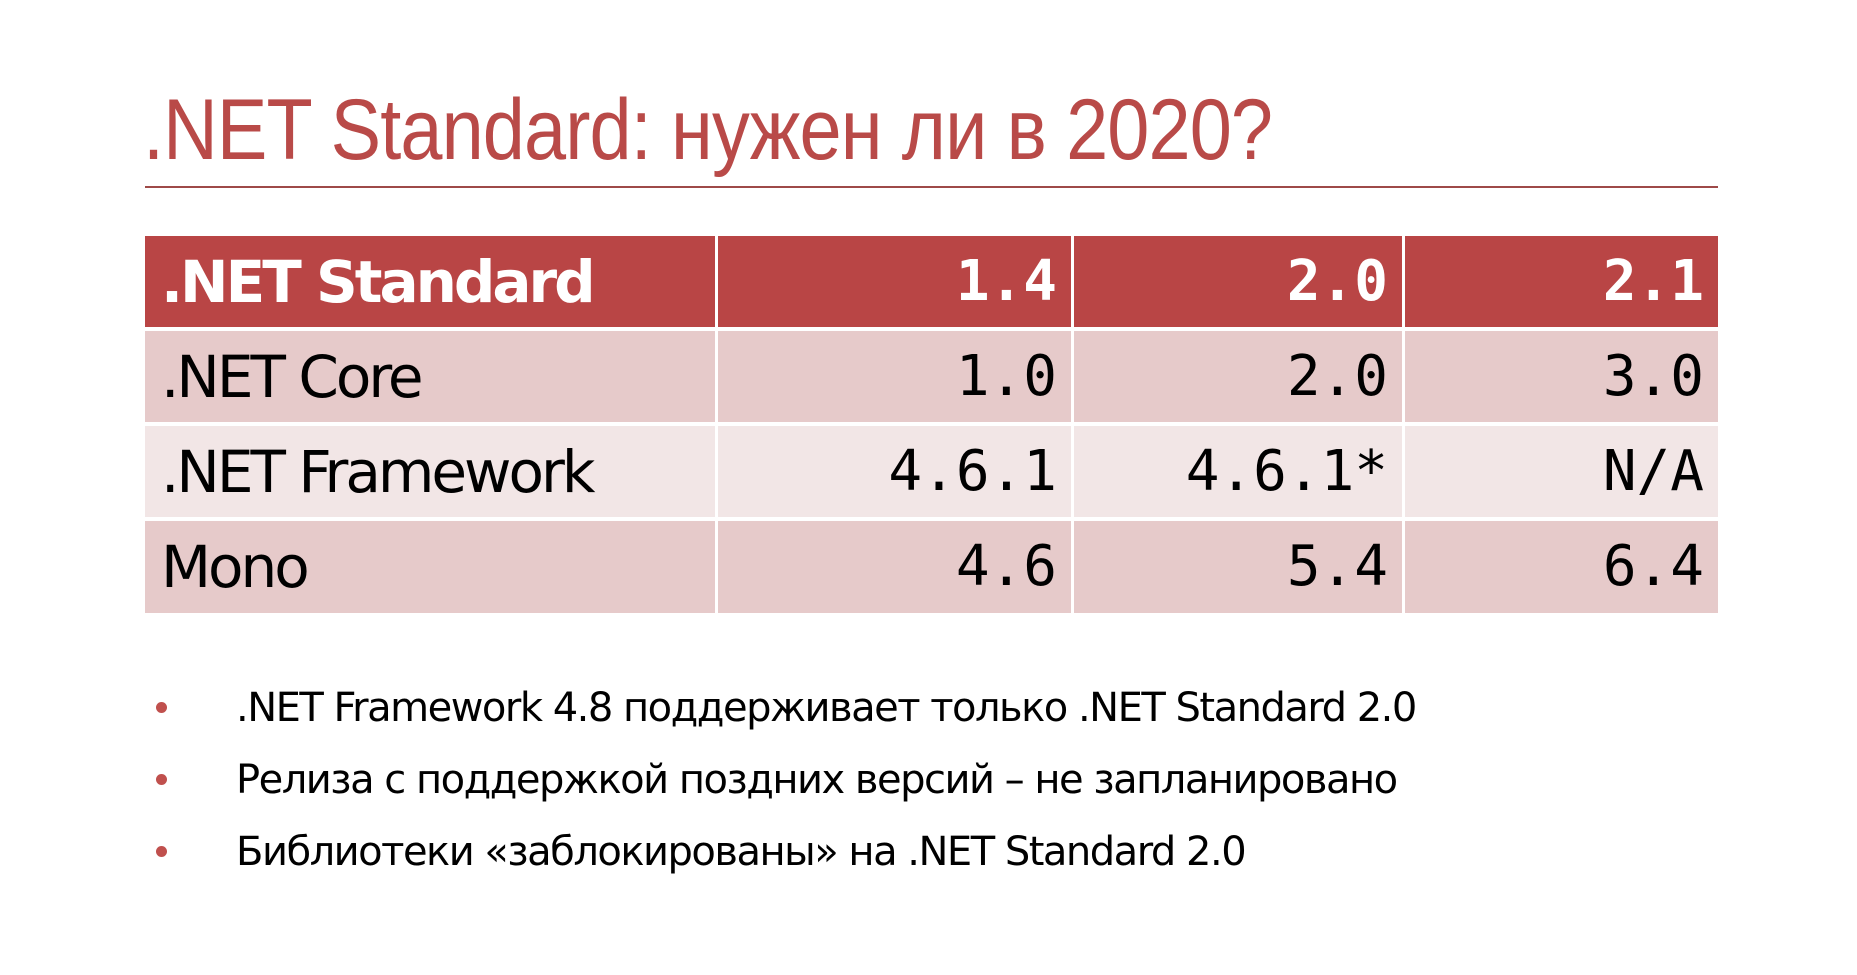  Describe the element at coordinates (1561, 473) in the screenshot. I see `version-cell: N/A` at that location.